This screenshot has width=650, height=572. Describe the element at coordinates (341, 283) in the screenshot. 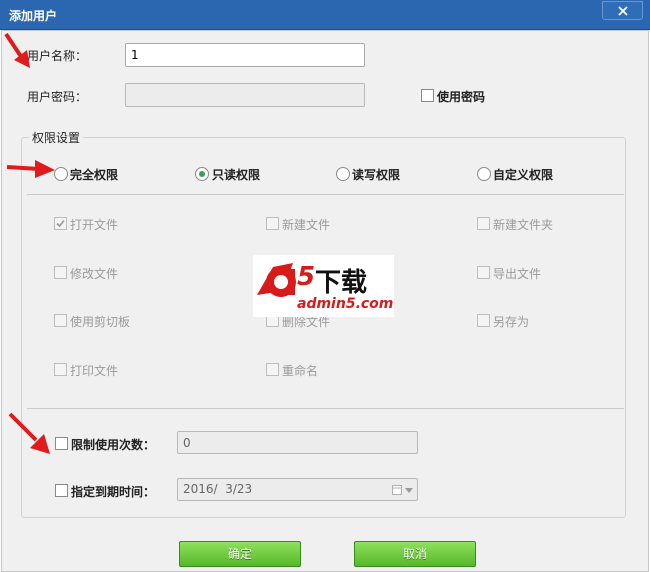

I see `watermark-main-text: 下载` at that location.